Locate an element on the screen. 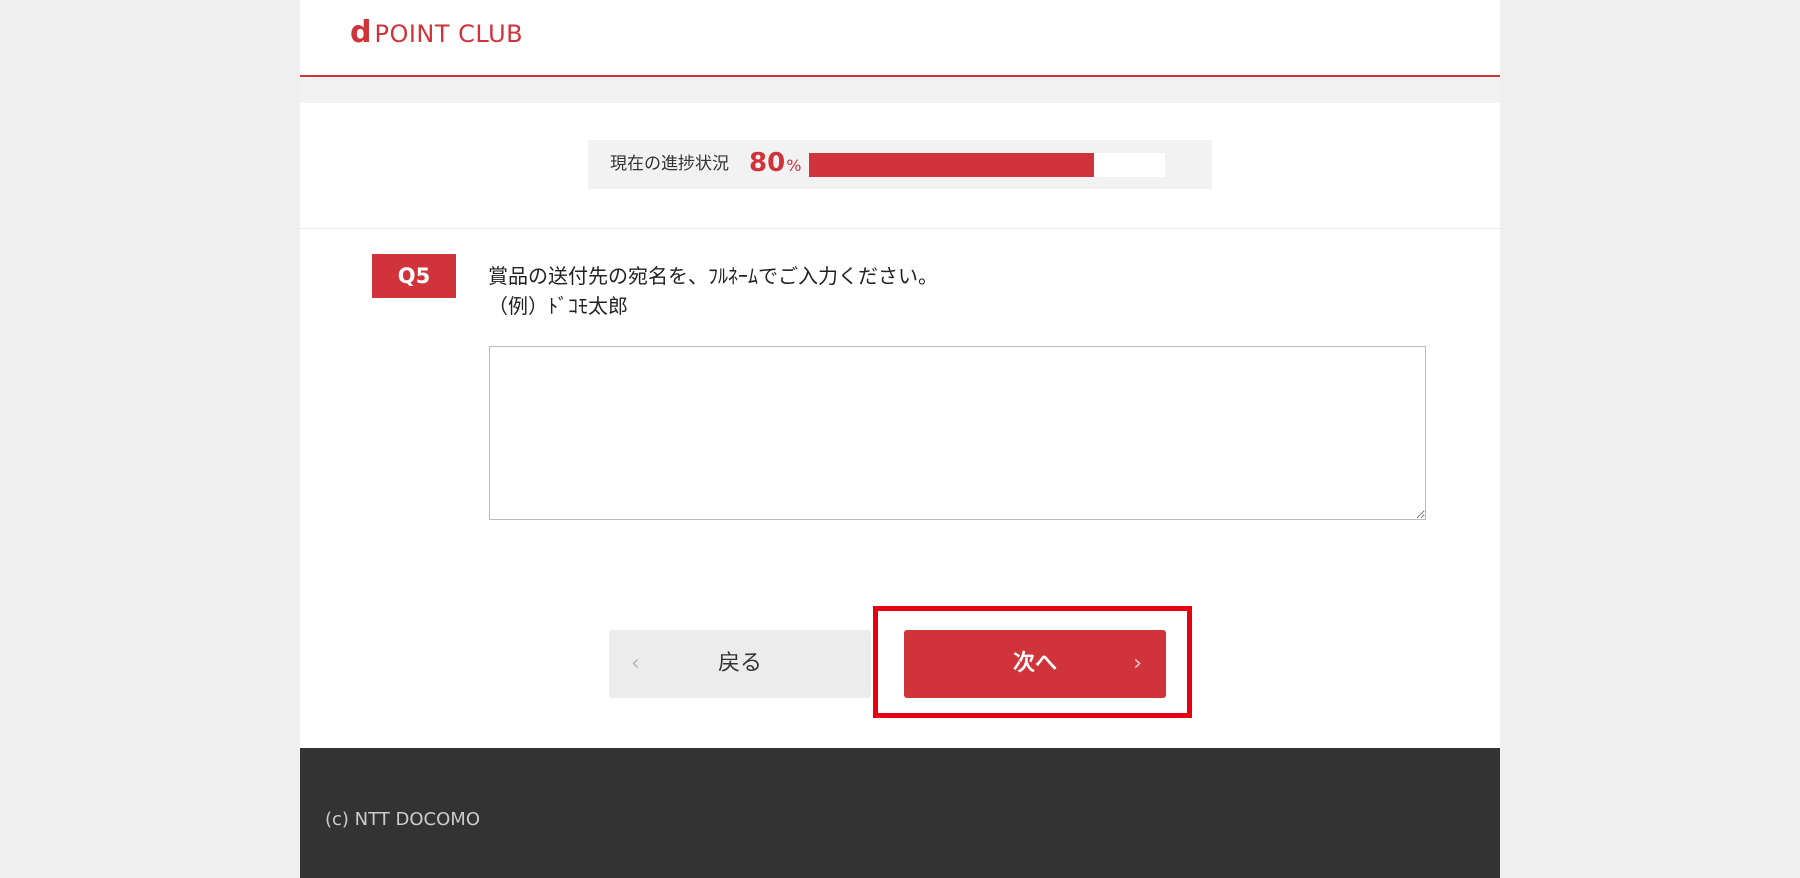 The image size is (1800, 878). back-button-label: 戻る is located at coordinates (739, 663).